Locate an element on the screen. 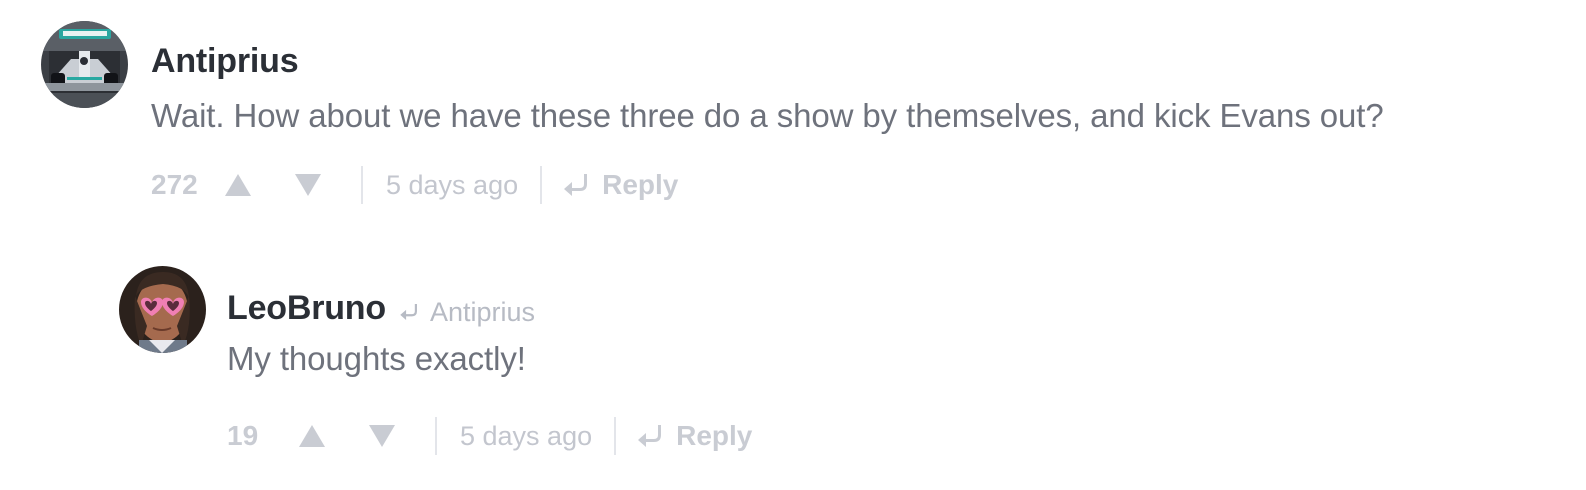  reply-to-name: Antiprius is located at coordinates (482, 311).